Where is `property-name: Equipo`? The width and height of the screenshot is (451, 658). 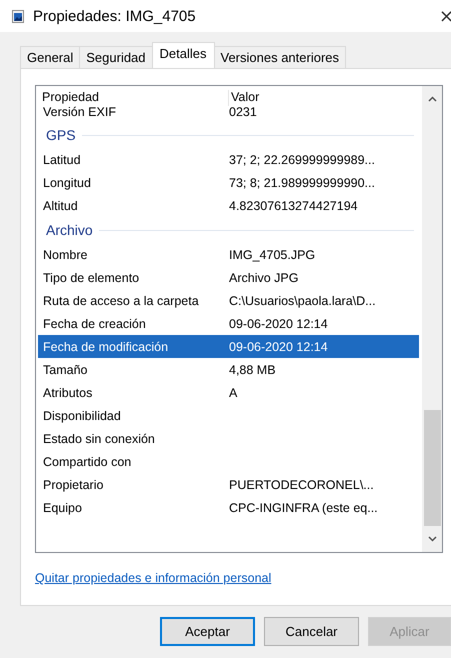 property-name: Equipo is located at coordinates (62, 507).